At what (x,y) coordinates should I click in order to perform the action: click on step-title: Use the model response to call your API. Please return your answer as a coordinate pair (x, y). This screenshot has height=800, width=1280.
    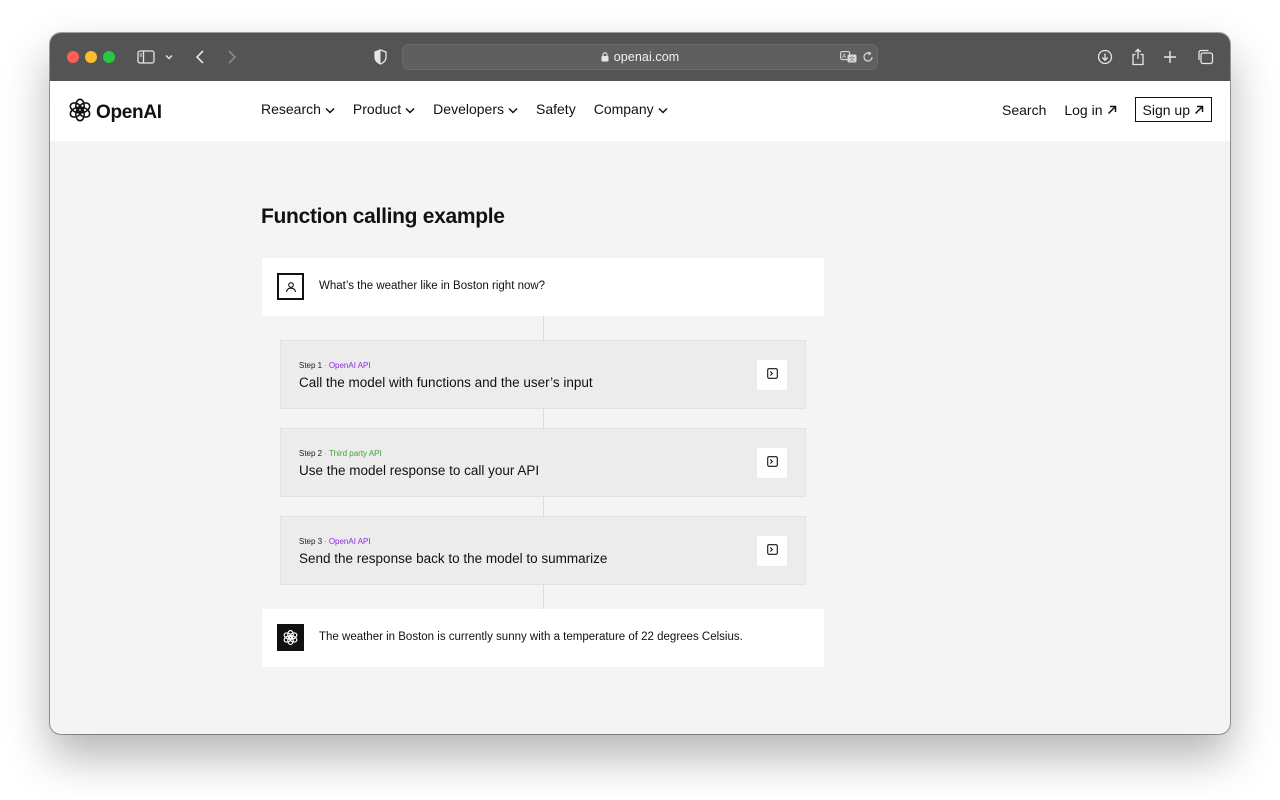
    Looking at the image, I should click on (419, 470).